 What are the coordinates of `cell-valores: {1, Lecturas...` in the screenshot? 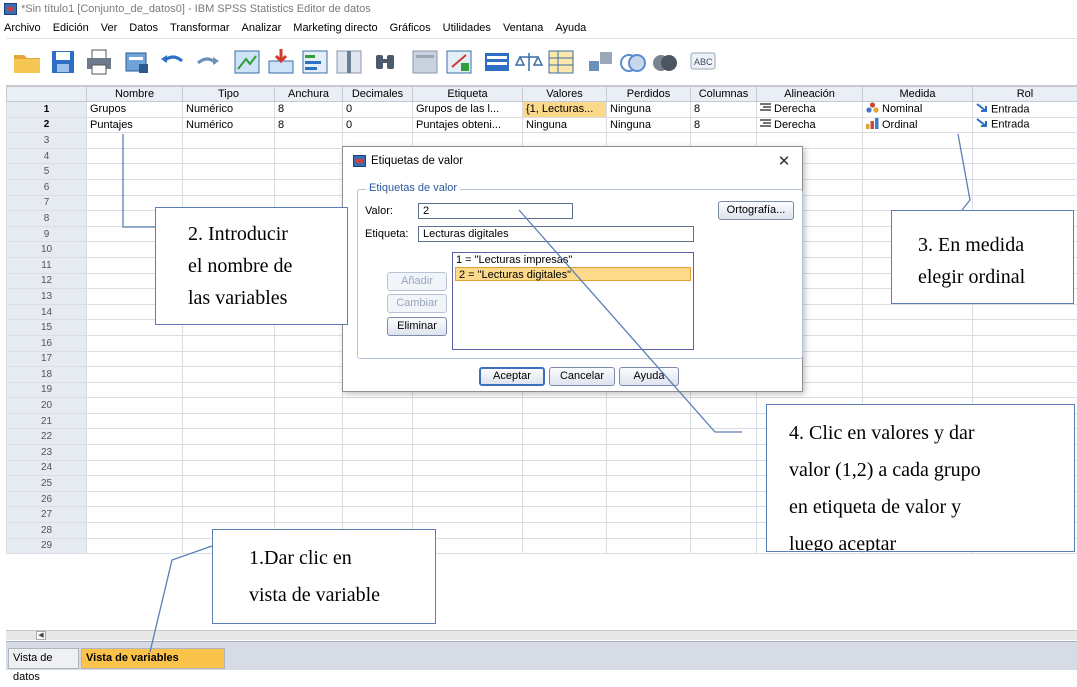 It's located at (565, 110).